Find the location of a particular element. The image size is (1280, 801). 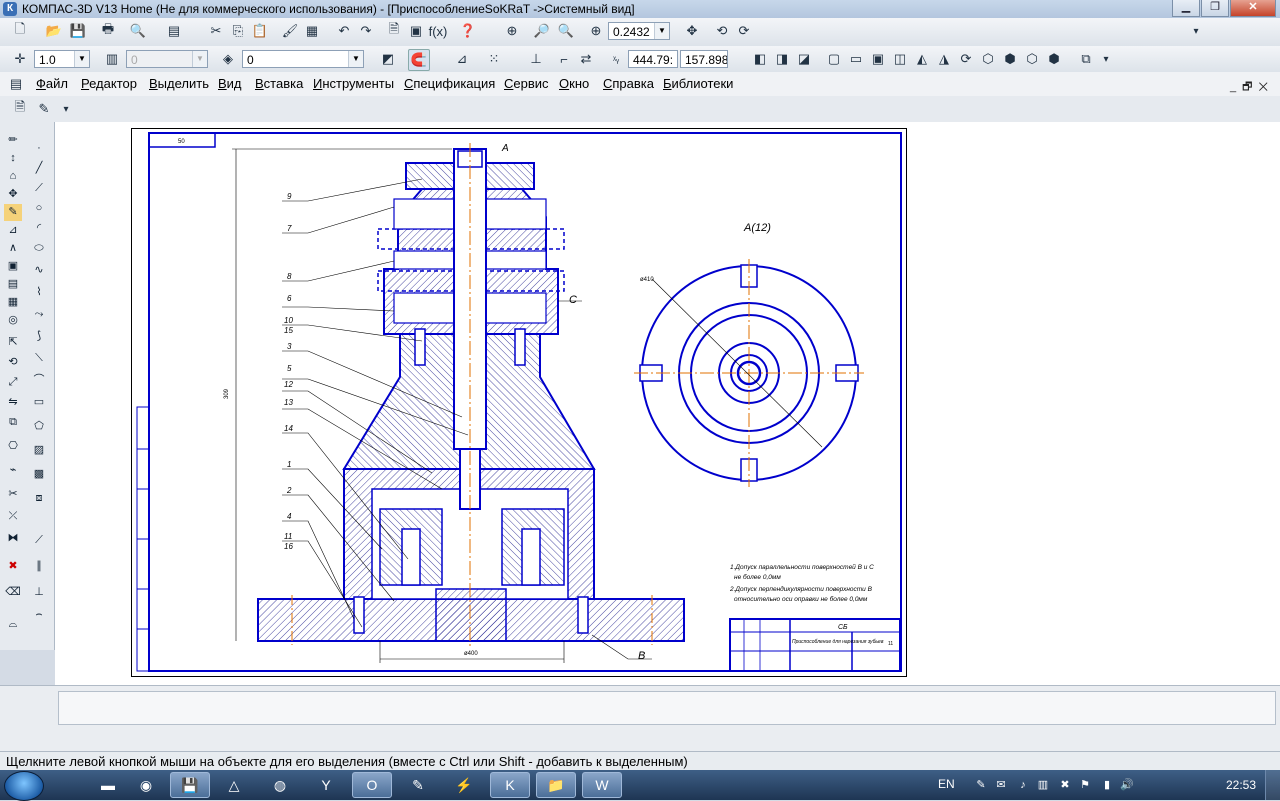

shaded-icon: ▢ is located at coordinates (834, 59).